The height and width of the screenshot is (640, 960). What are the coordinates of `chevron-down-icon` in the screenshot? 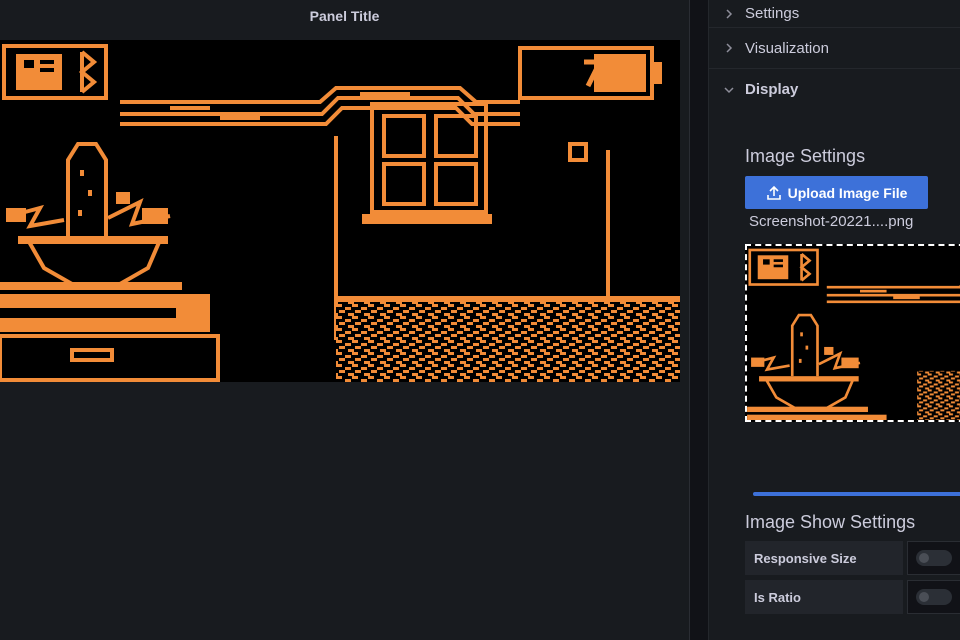 It's located at (729, 90).